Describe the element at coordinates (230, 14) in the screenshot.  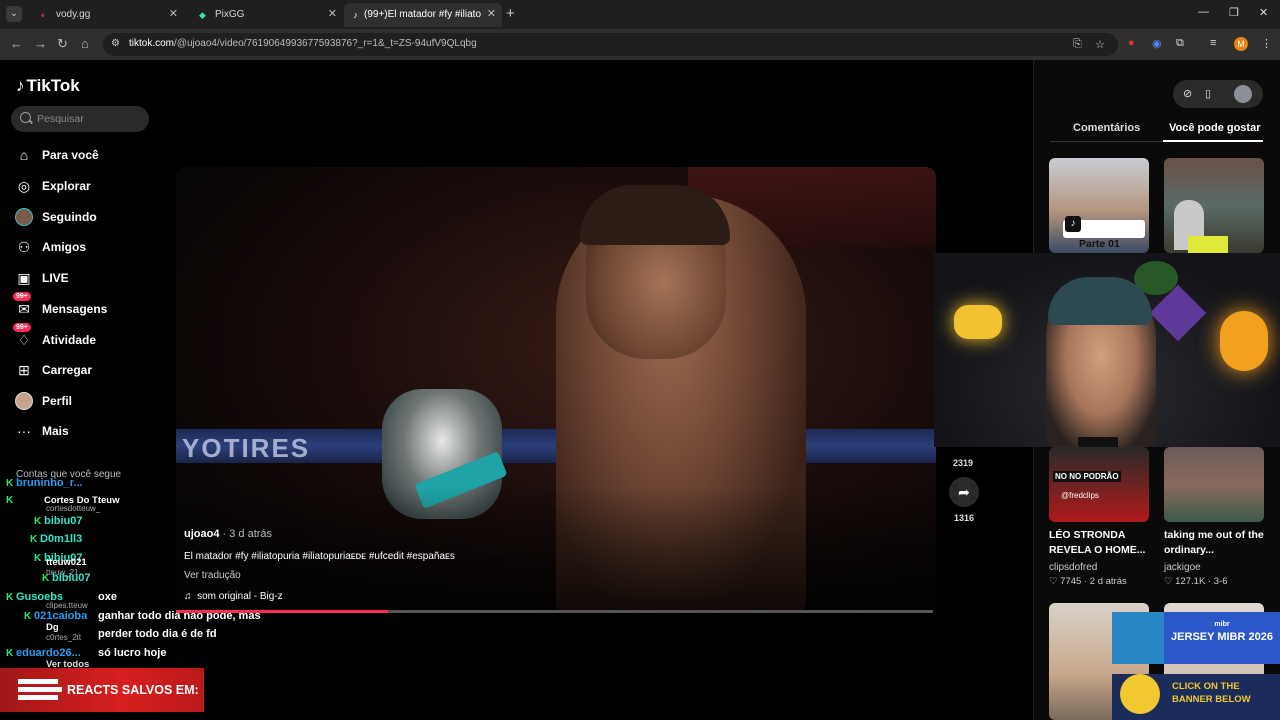
I see `tab-title: PixGG` at that location.